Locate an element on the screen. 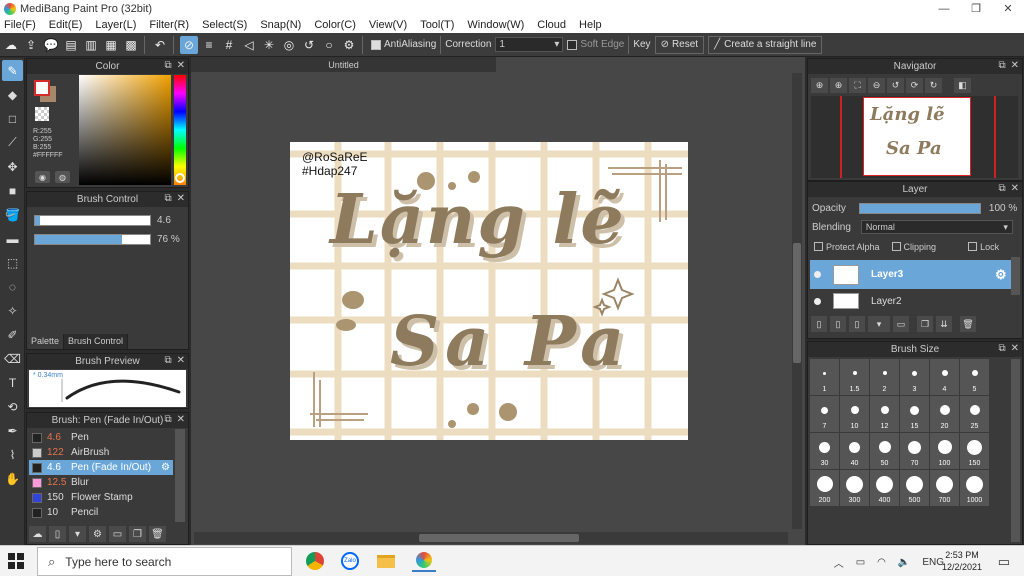 The width and height of the screenshot is (1024, 576). new-layer-1bit-icon: ▯ is located at coordinates (838, 324).